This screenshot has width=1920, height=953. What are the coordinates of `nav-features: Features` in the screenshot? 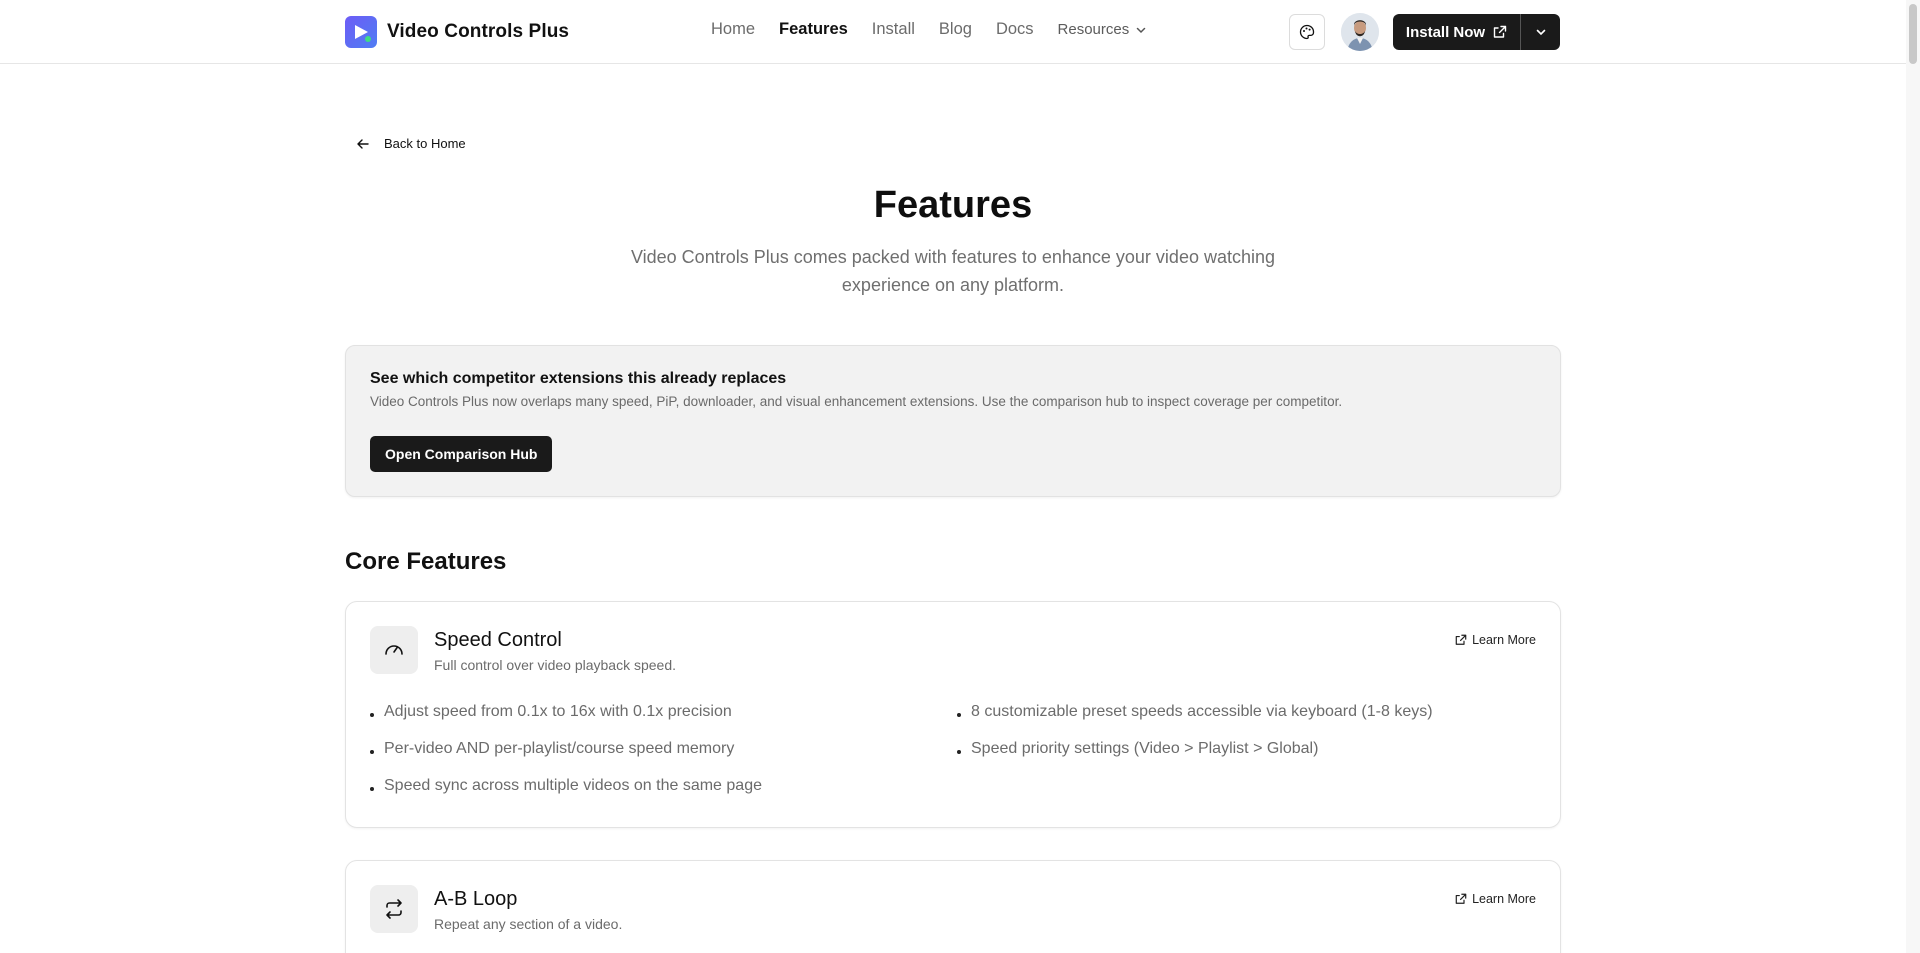 It's located at (813, 29).